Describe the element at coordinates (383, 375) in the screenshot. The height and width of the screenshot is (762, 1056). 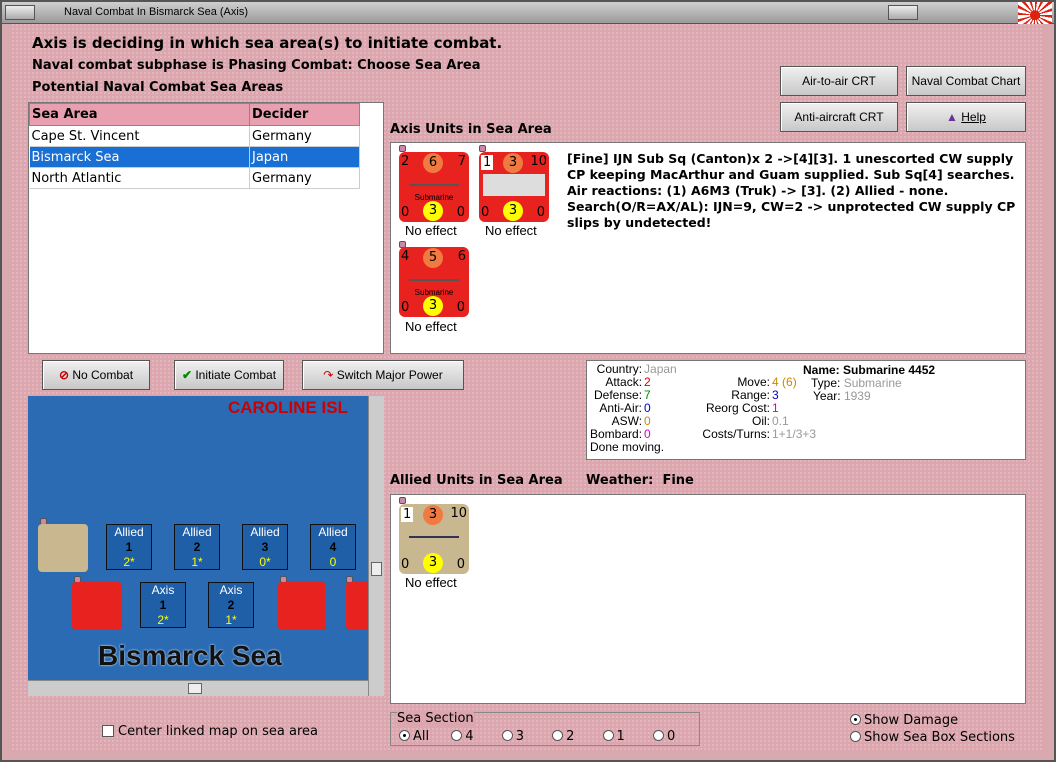
I see `switch-major-power-button: ↷ Switch Major Power` at that location.